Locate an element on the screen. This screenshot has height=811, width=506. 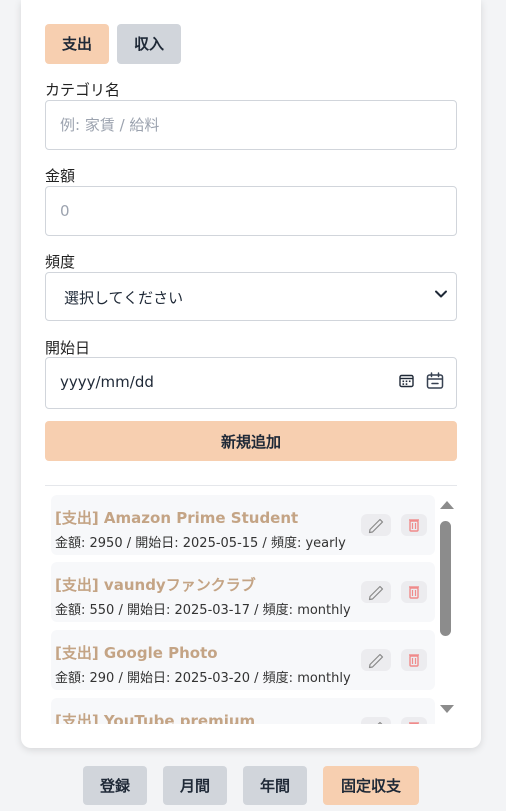
scrollbar-thumb is located at coordinates (445, 578).